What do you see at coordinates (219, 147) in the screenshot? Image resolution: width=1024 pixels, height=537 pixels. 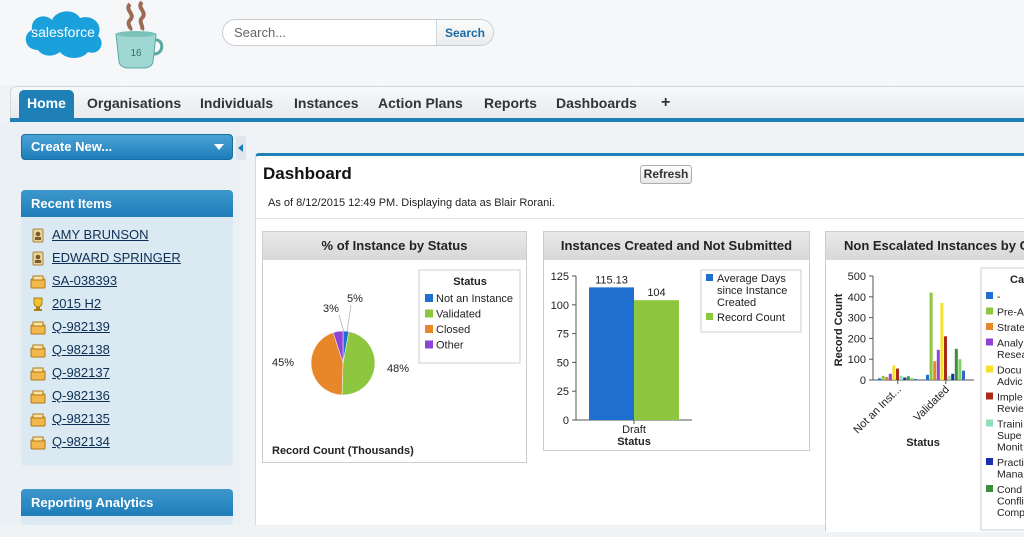 I see `chevron-down-icon` at bounding box center [219, 147].